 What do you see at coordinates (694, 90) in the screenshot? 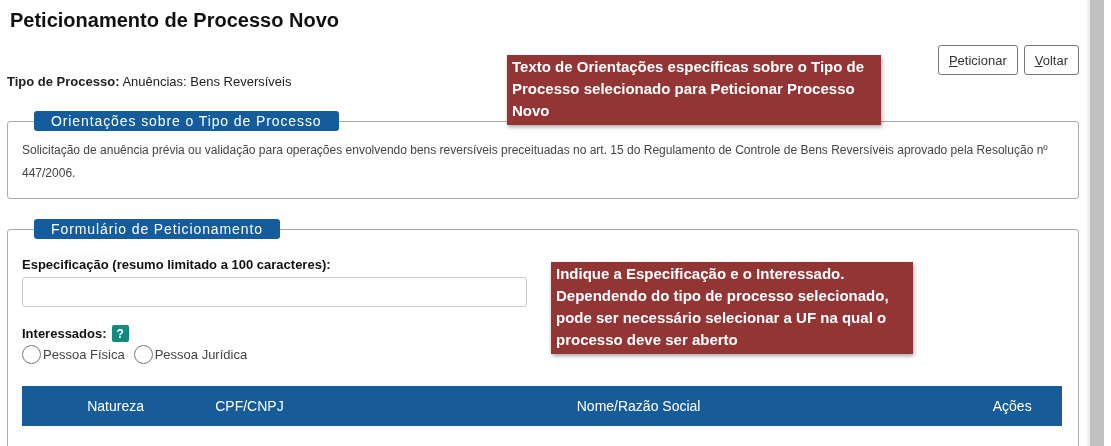
I see `callout-note: Texto de Orientações específicas sobre o Tipo de Processo selecionado para Peticionar Processo Novo` at bounding box center [694, 90].